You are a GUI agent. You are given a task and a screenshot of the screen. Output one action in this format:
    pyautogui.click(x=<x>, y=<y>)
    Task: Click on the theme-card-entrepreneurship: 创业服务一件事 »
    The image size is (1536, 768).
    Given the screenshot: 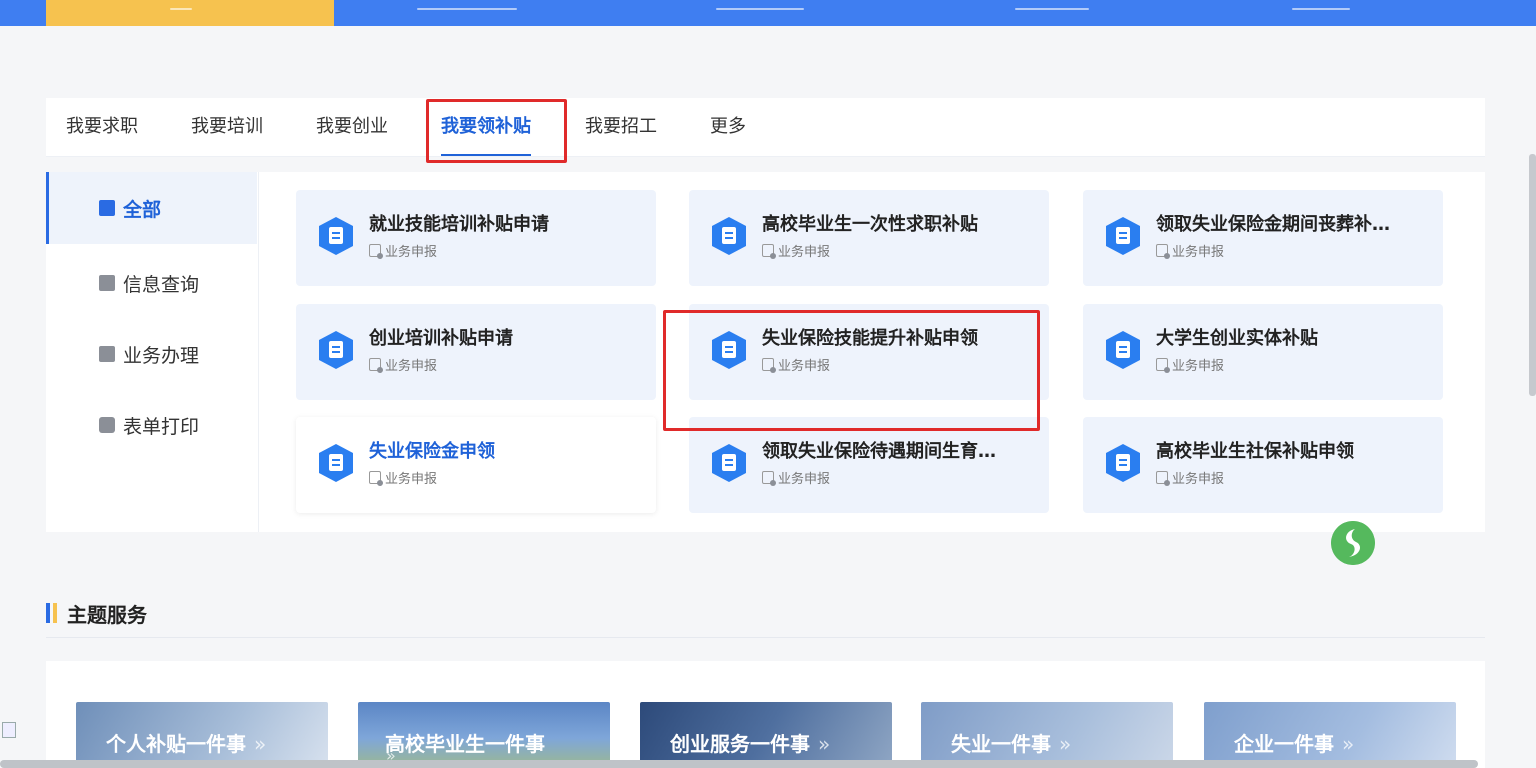 What is the action you would take?
    pyautogui.click(x=766, y=735)
    